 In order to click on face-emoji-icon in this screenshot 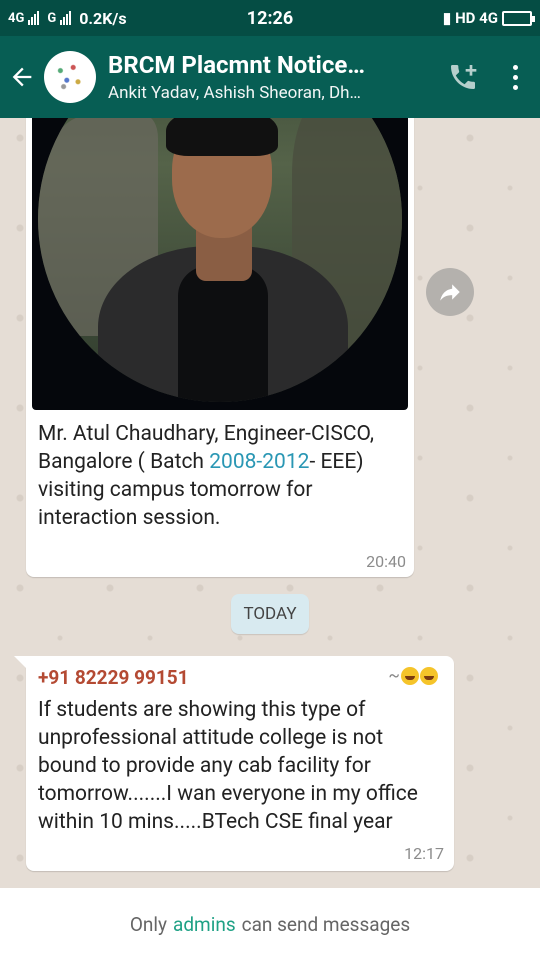, I will do `click(410, 676)`.